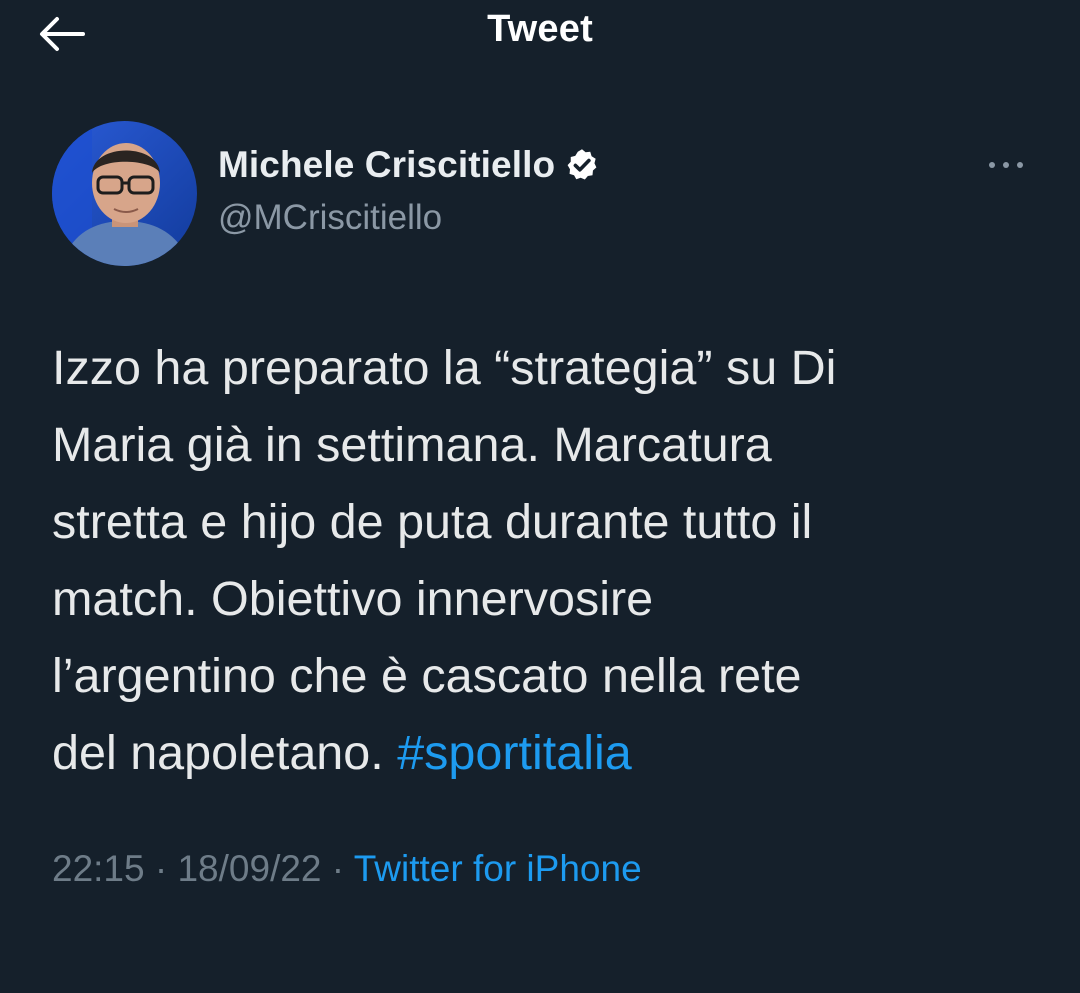  I want to click on more-options-button, so click(1006, 165).